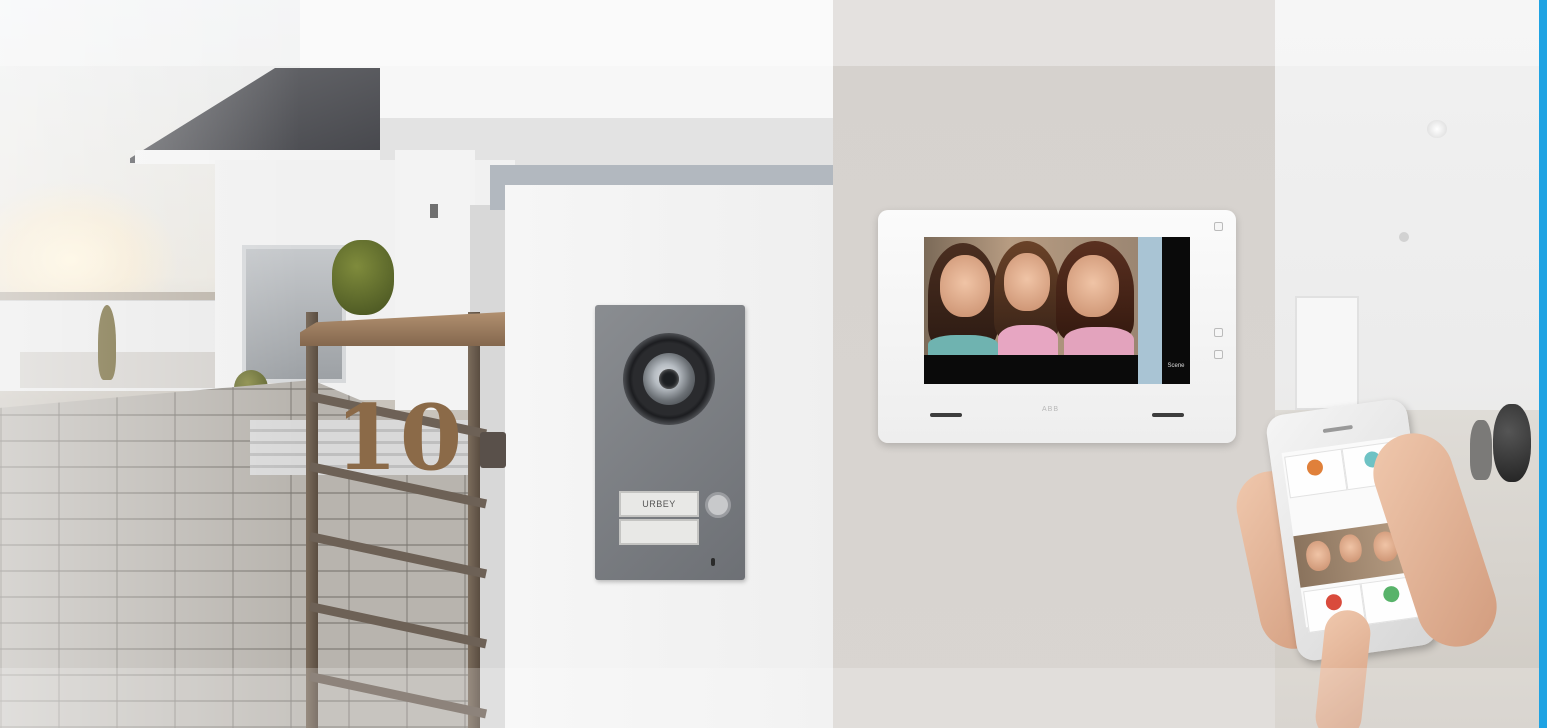 The height and width of the screenshot is (728, 1547). What do you see at coordinates (1327, 353) in the screenshot?
I see `interior-doorway` at bounding box center [1327, 353].